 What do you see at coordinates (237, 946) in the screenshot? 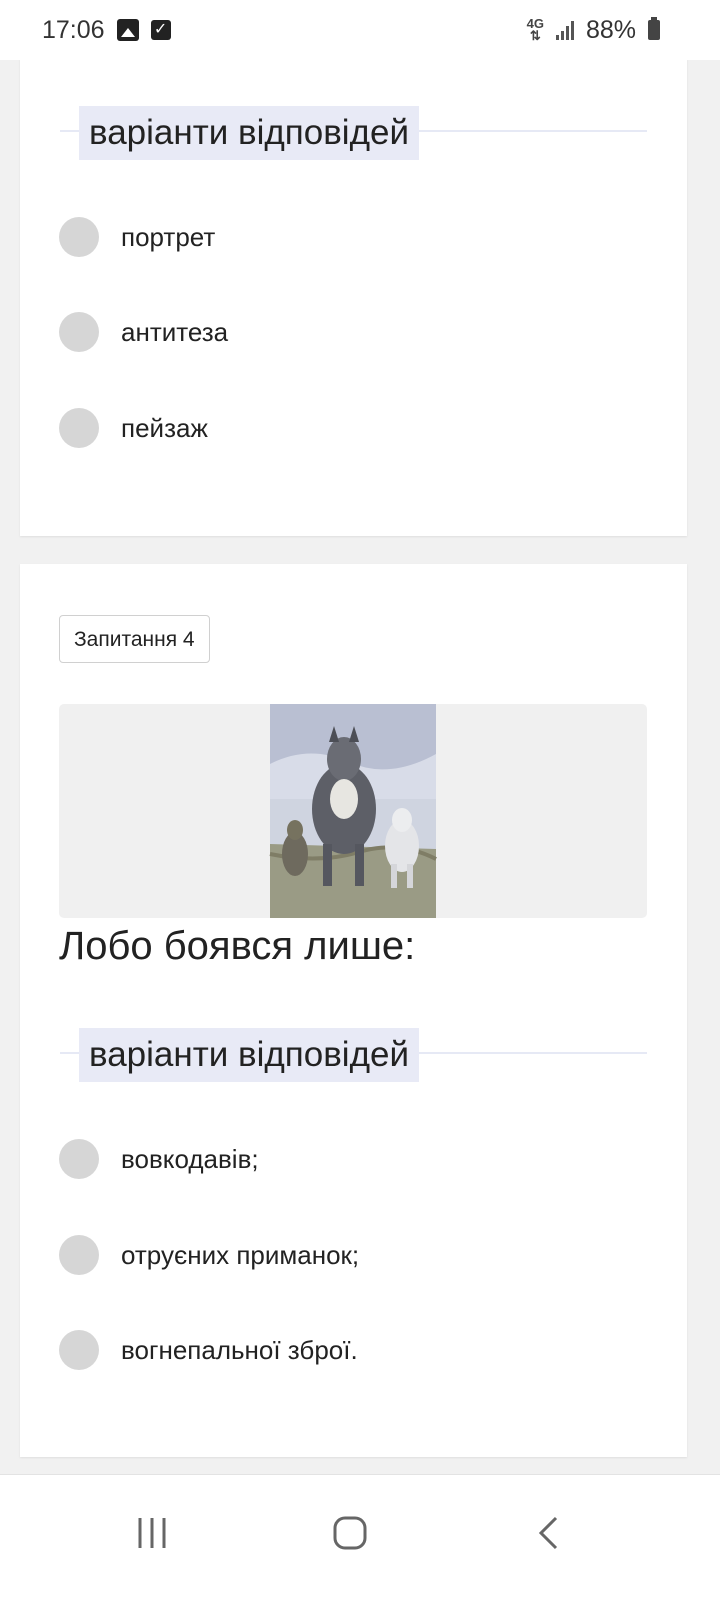
I see `question-text: Лобо боявся лише:` at bounding box center [237, 946].